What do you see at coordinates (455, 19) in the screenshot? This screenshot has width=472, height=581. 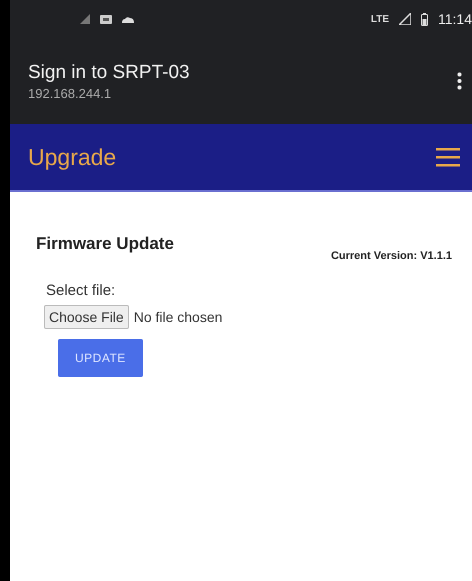 I see `clock: 11:14` at bounding box center [455, 19].